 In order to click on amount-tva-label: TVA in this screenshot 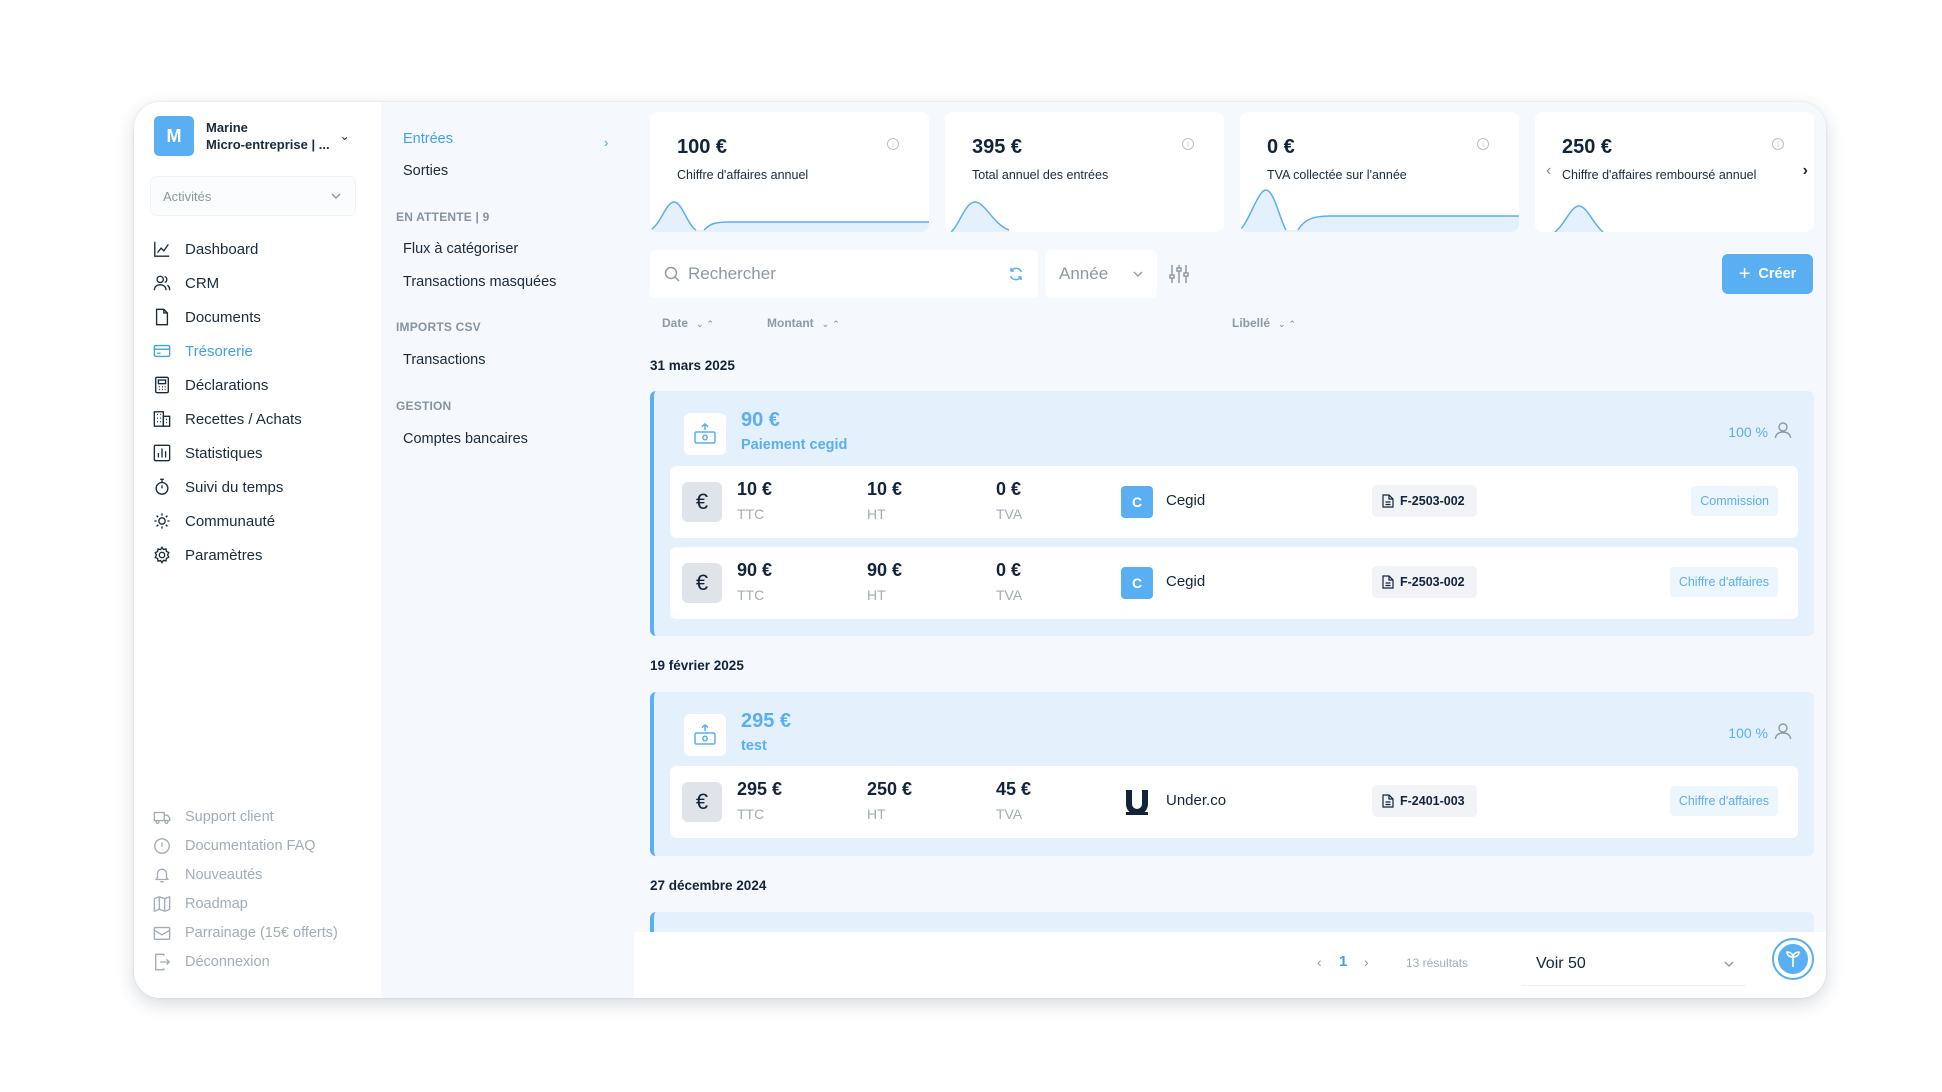, I will do `click(1009, 514)`.